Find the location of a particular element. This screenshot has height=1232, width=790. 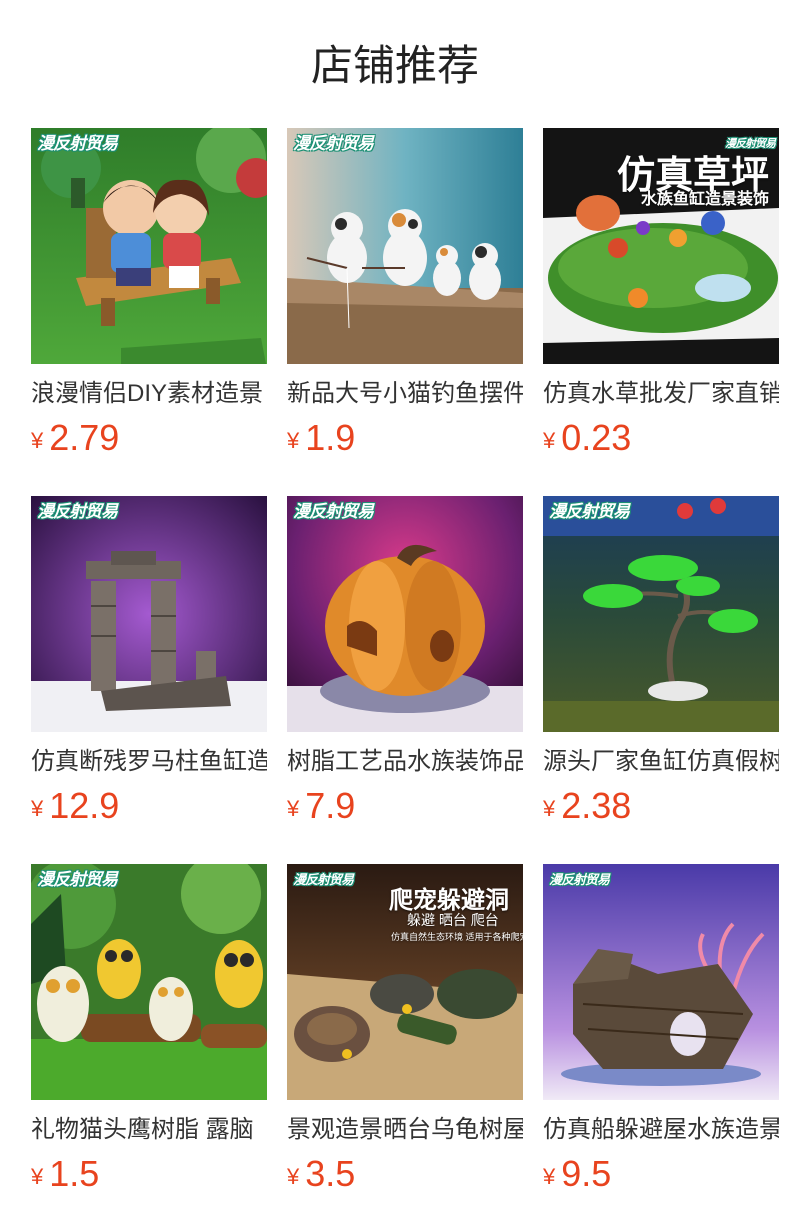

product-card: 漫反射贸易 仿真断残罗马柱鱼缸造 ¥12.9 is located at coordinates (149, 666).